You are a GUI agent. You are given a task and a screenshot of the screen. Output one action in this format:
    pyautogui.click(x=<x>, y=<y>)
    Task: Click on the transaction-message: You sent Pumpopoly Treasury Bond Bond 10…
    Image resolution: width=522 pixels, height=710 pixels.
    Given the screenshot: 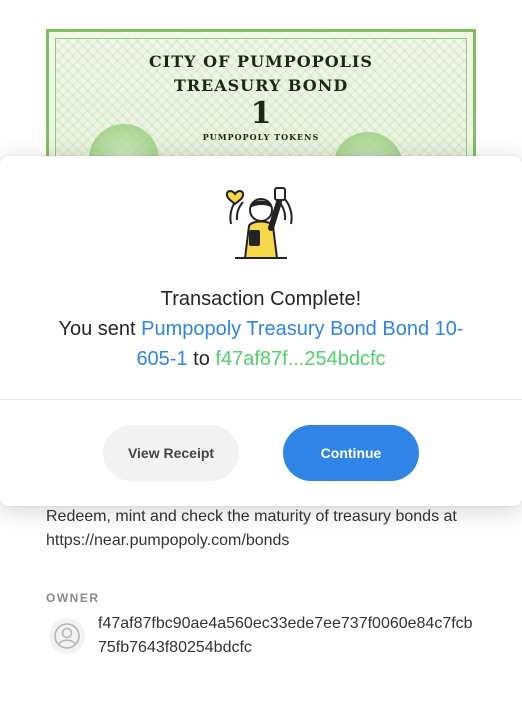 What is the action you would take?
    pyautogui.click(x=261, y=344)
    